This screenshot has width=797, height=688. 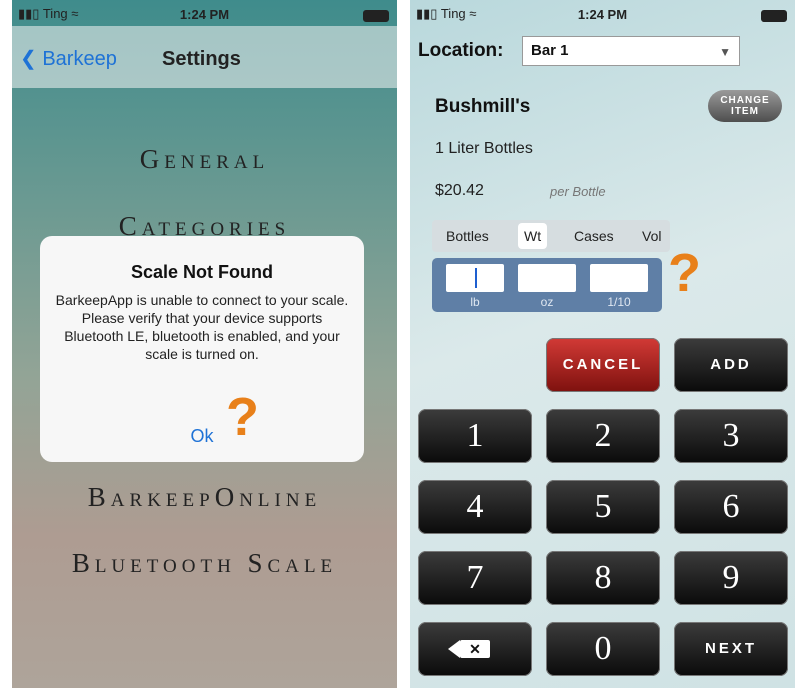 What do you see at coordinates (475, 436) in the screenshot?
I see `key-1: 1` at bounding box center [475, 436].